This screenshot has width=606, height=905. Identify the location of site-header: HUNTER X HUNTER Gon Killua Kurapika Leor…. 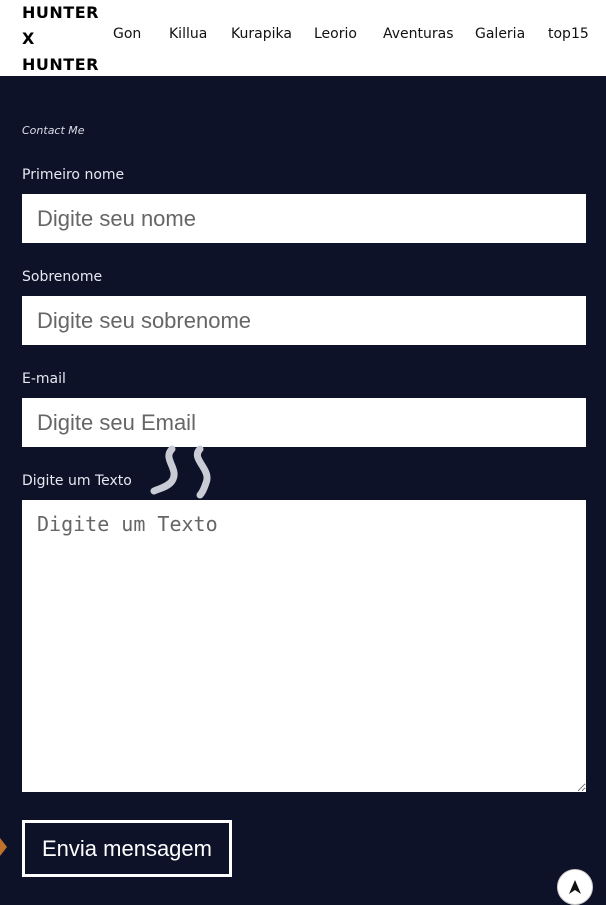
(303, 38).